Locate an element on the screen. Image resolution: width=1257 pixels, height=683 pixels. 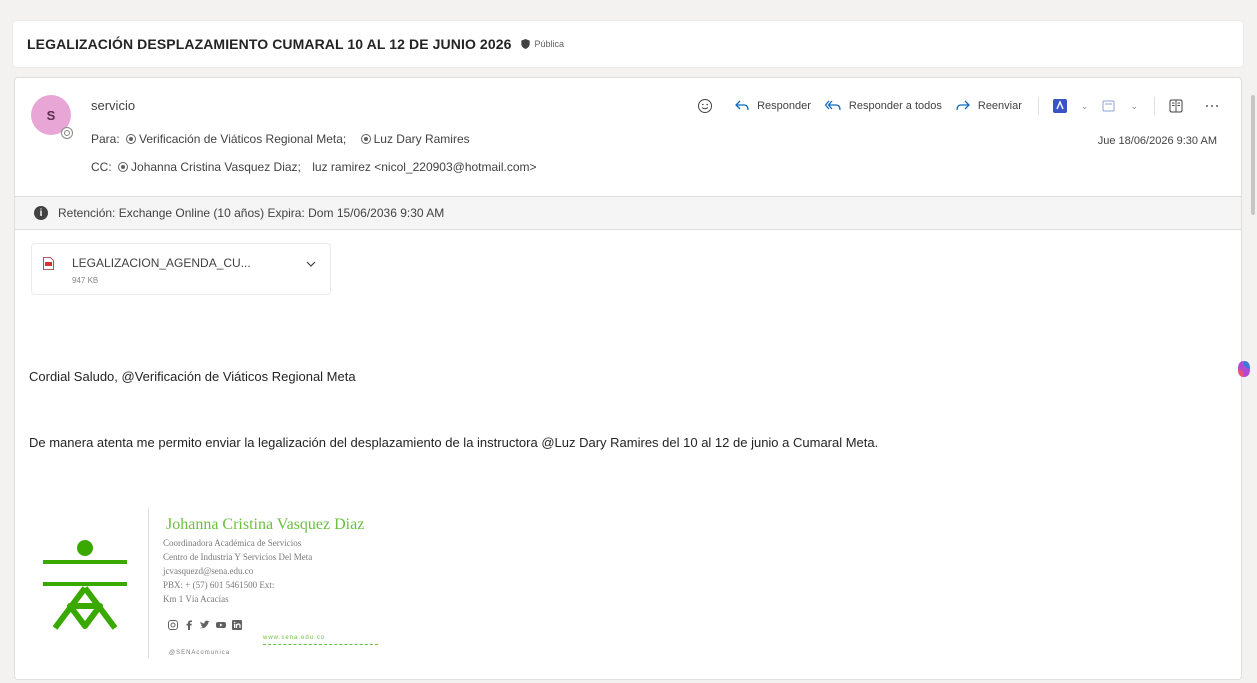
reply-icon is located at coordinates (742, 105).